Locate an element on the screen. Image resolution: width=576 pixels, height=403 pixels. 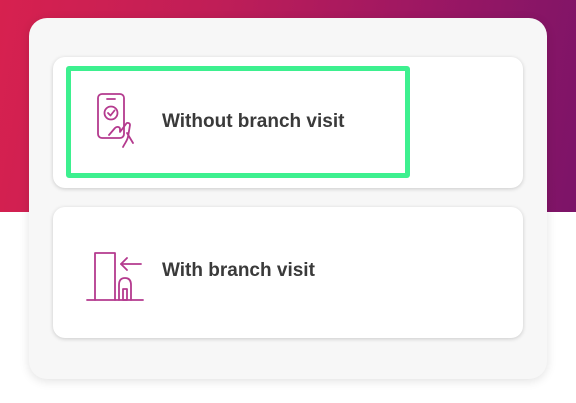
branch-door-arrow-icon is located at coordinates (115, 275).